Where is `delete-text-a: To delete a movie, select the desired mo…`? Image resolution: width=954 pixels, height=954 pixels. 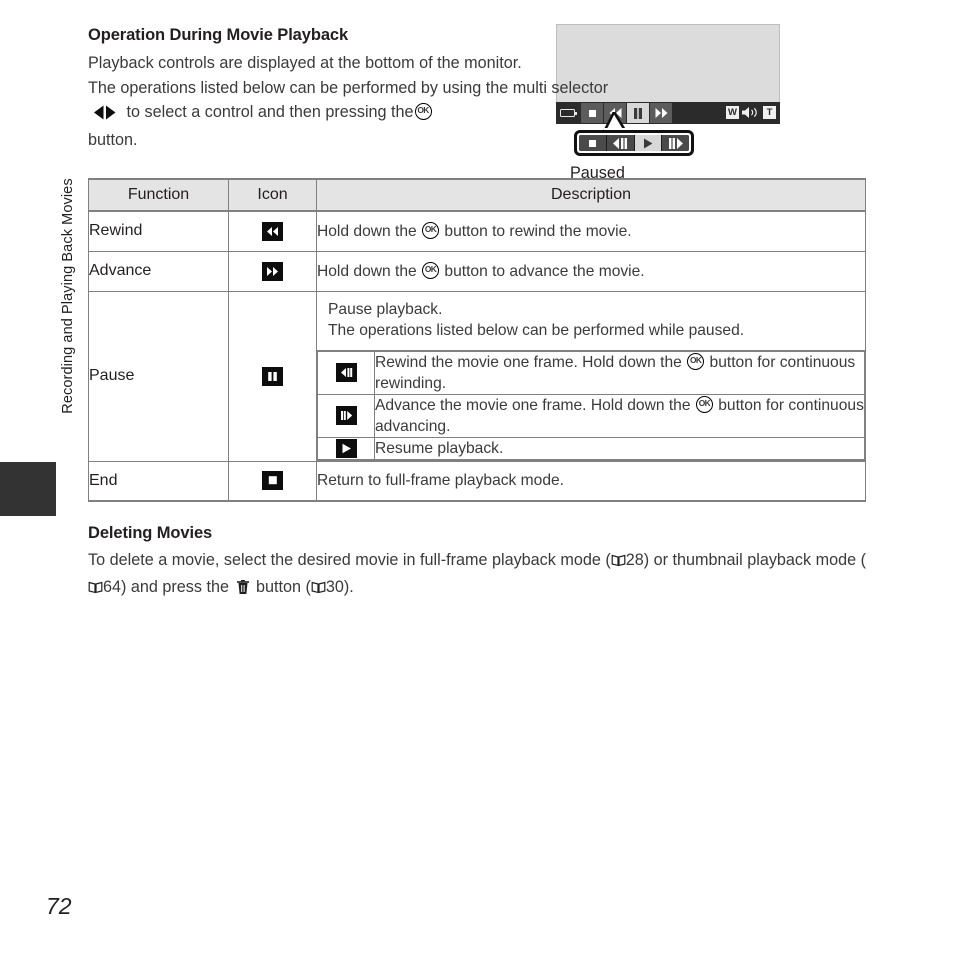
delete-text-a: To delete a movie, select the desired mo… is located at coordinates (349, 560).